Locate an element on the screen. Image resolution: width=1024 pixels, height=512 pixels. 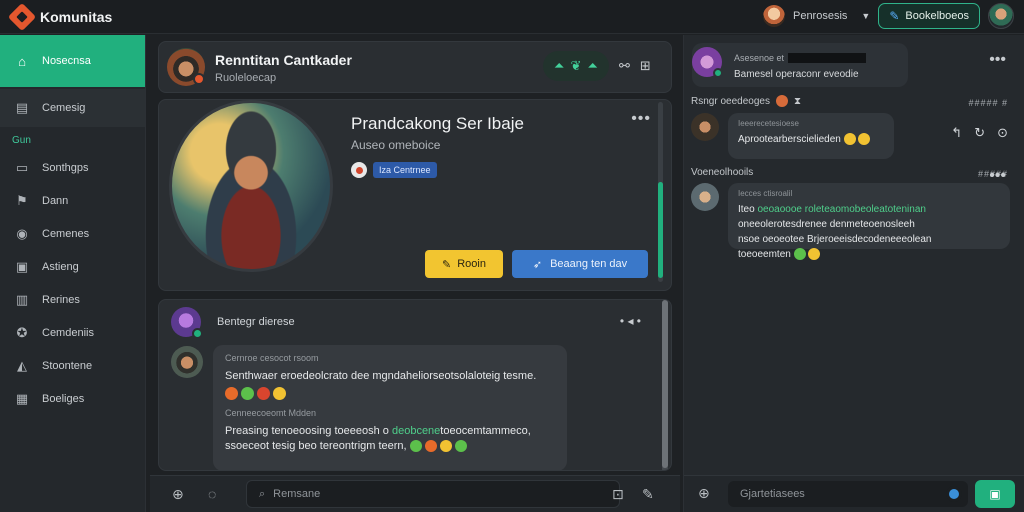
message-text-part: Iteo is located at coordinates (748, 209).